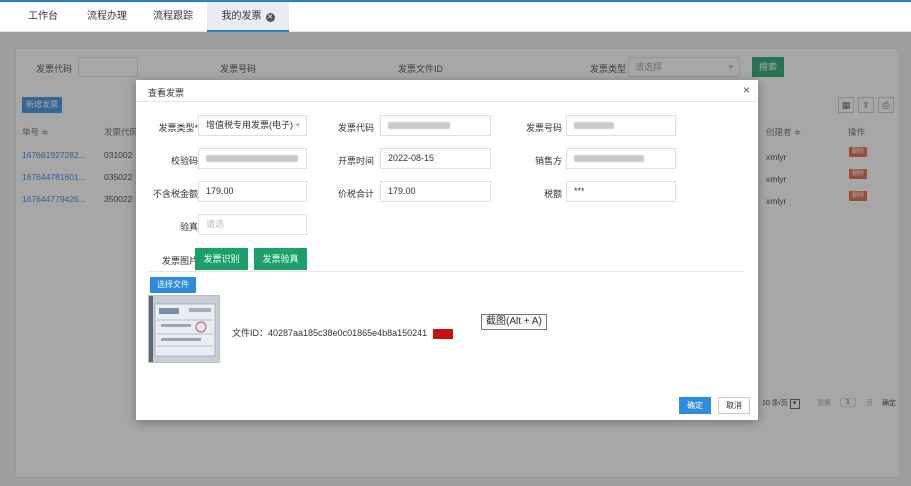 The width and height of the screenshot is (911, 486). Describe the element at coordinates (355, 194) in the screenshot. I see `total-label: 价税合计` at that location.